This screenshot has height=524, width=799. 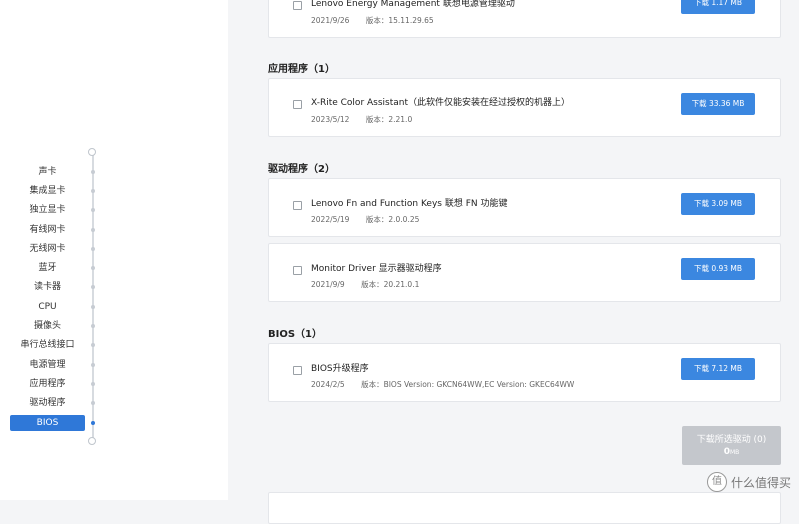 What do you see at coordinates (47, 191) in the screenshot?
I see `sidebar-item-integrated-gpu: 集成显卡` at bounding box center [47, 191].